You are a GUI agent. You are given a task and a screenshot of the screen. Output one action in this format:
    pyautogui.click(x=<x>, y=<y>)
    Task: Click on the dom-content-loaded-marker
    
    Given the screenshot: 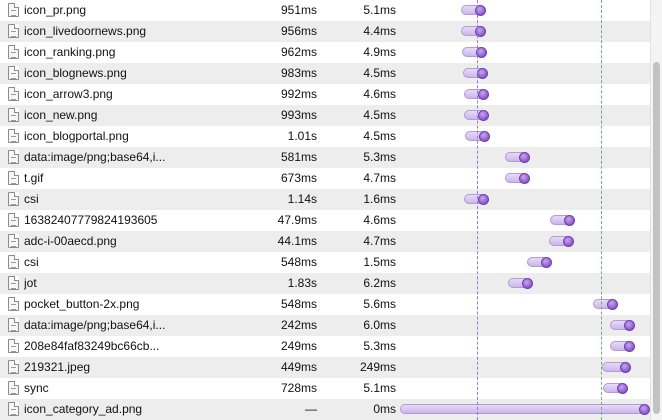 What is the action you would take?
    pyautogui.click(x=601, y=210)
    